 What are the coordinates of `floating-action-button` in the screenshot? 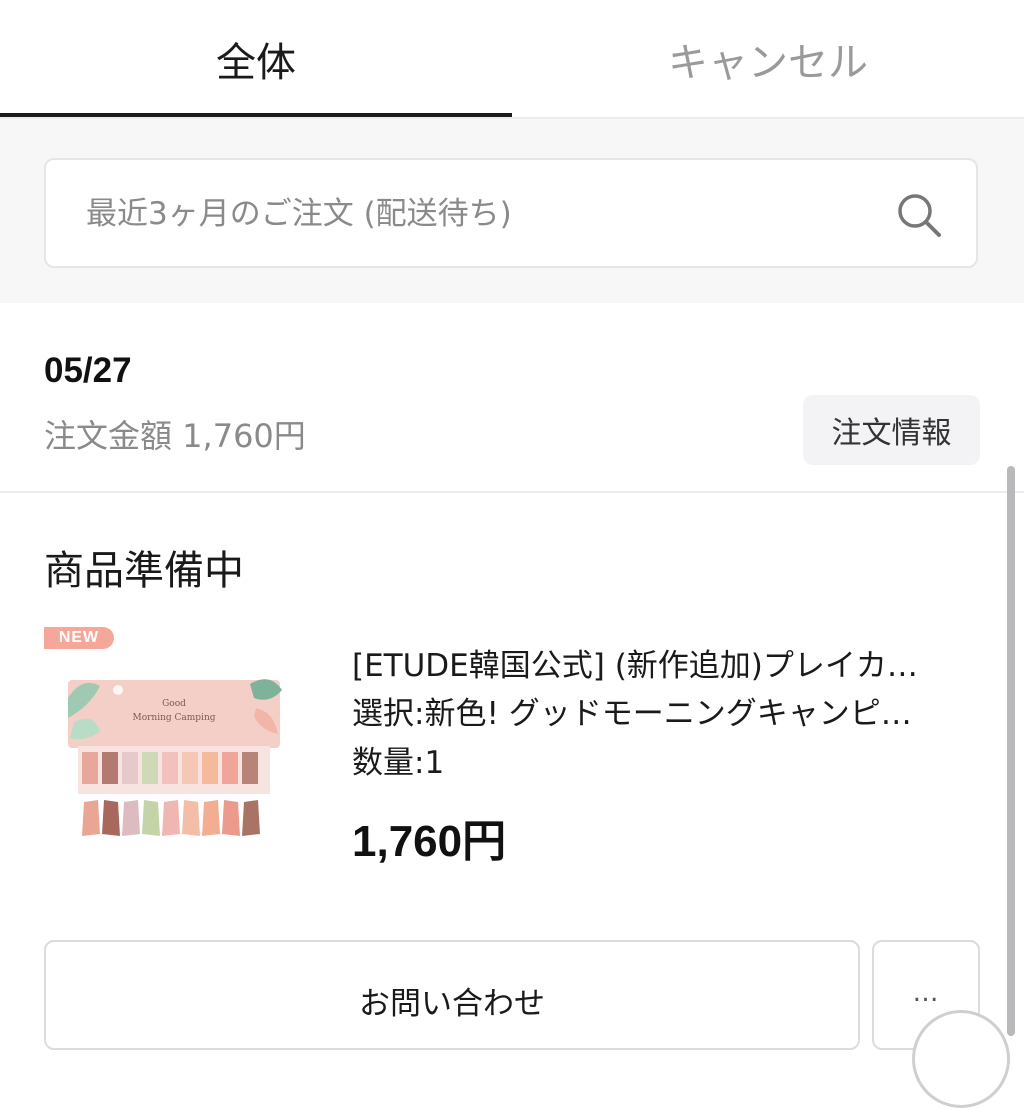 It's located at (961, 1059).